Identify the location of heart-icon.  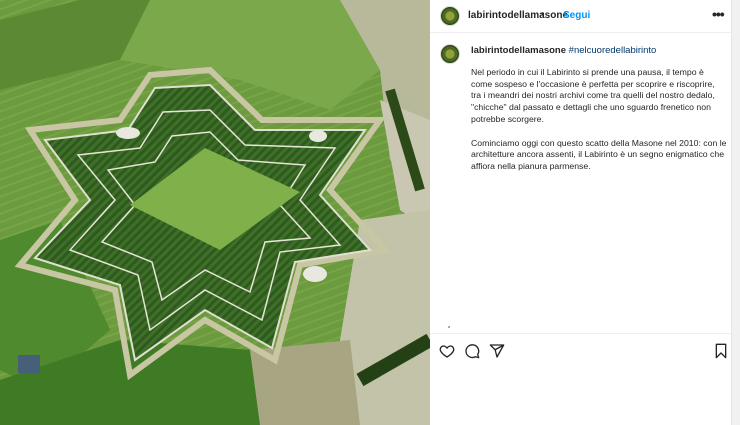
(447, 353).